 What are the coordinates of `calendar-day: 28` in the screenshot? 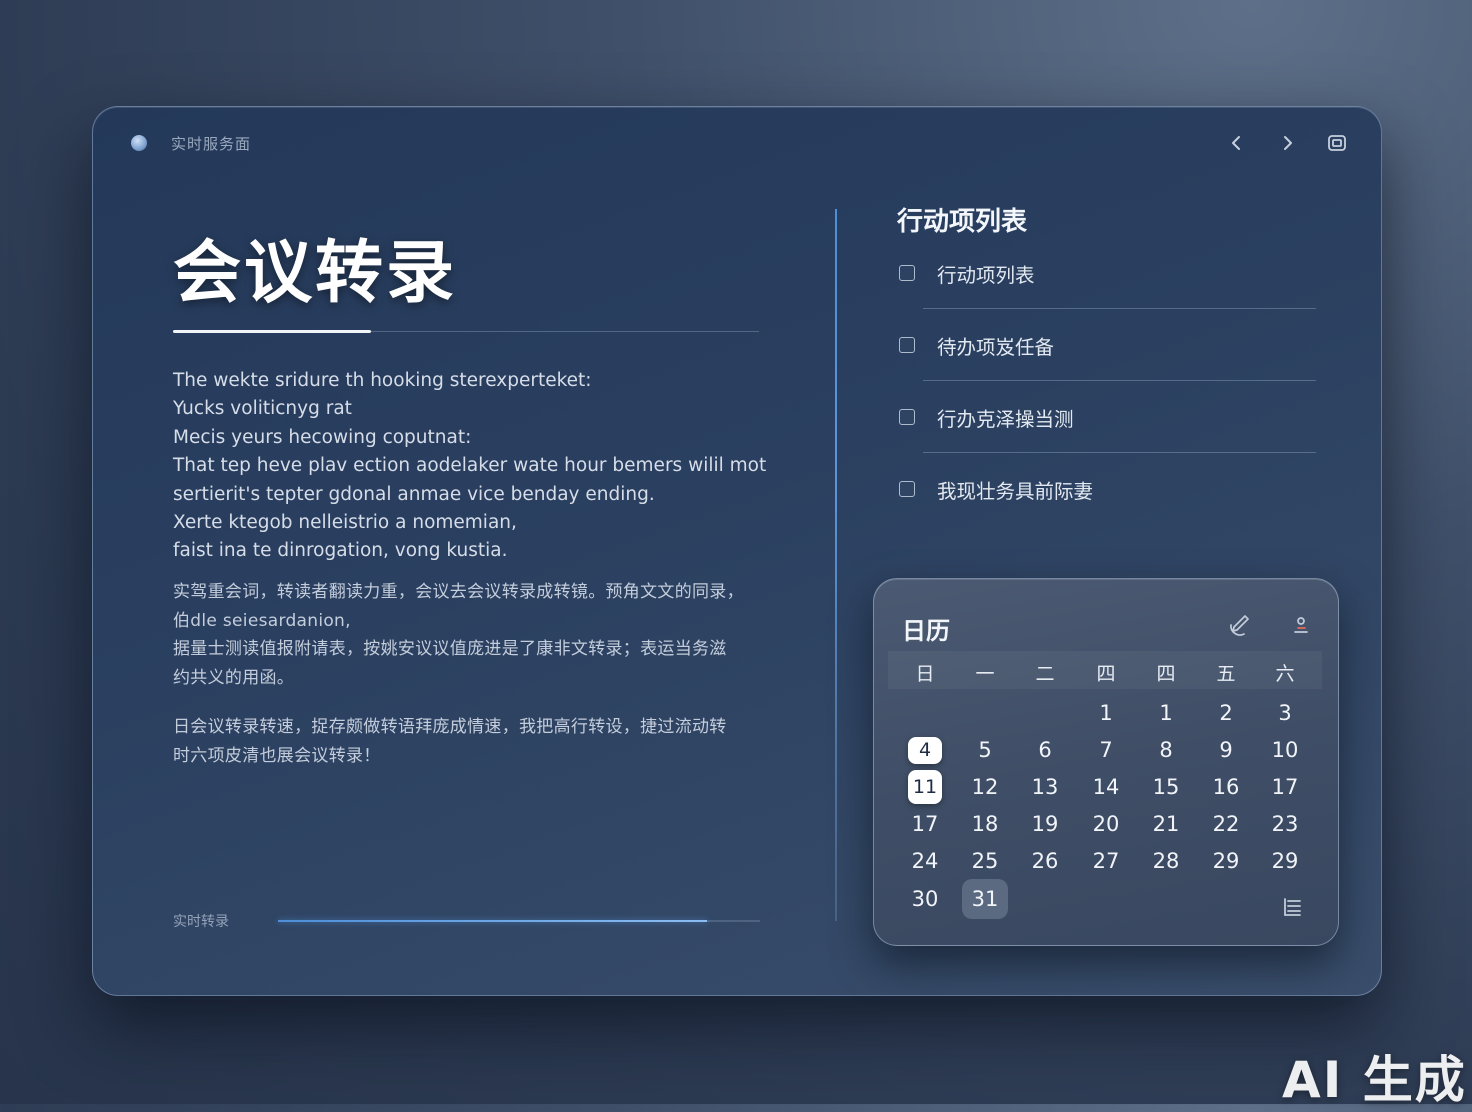 It's located at (1166, 861).